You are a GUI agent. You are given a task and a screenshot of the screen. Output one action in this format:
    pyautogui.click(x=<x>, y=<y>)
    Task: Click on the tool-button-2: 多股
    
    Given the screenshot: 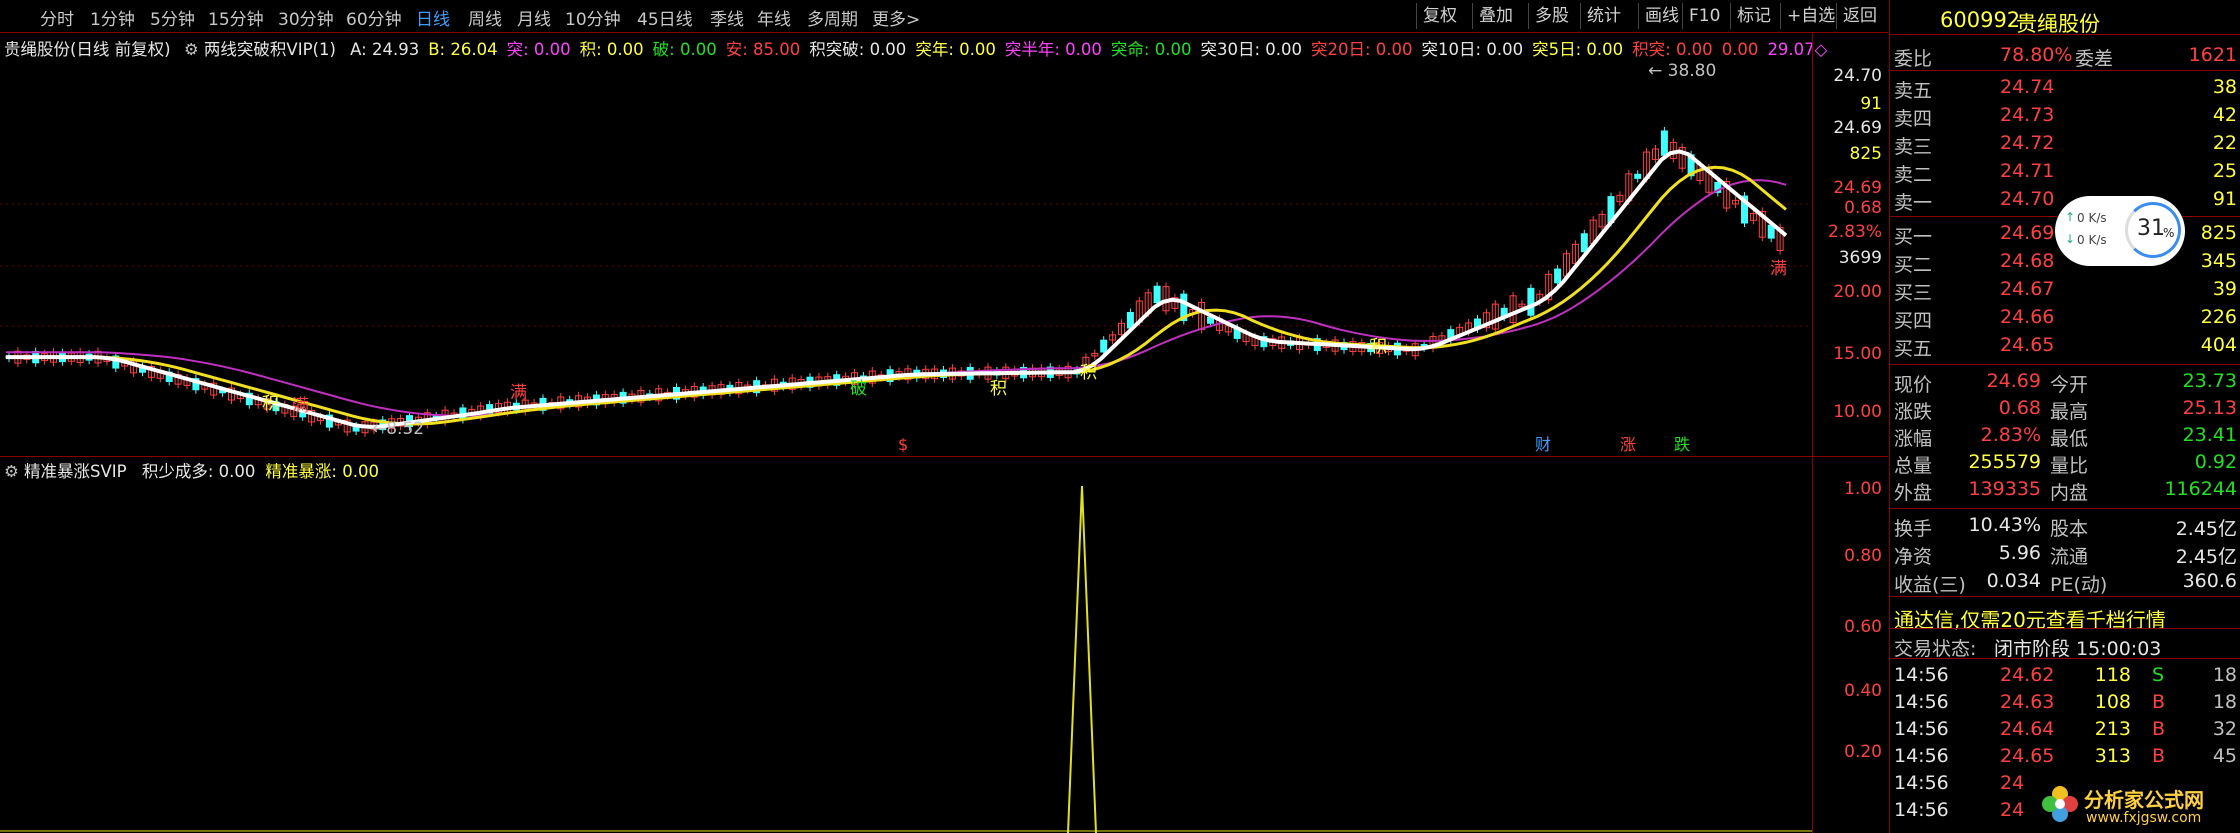 What is the action you would take?
    pyautogui.click(x=1551, y=16)
    